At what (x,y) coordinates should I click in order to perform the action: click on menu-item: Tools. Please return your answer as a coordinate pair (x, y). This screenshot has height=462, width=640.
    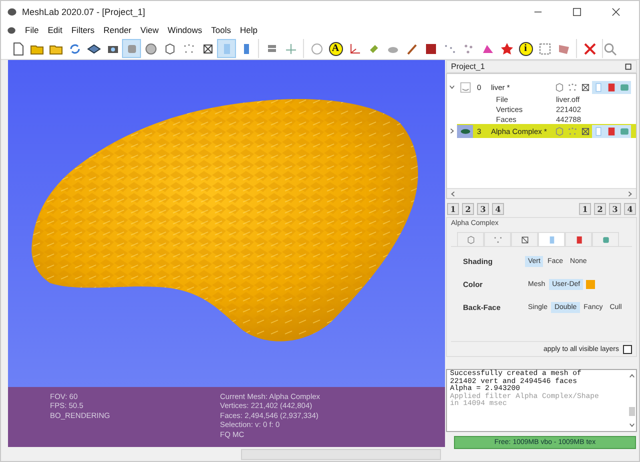
    Looking at the image, I should click on (221, 30).